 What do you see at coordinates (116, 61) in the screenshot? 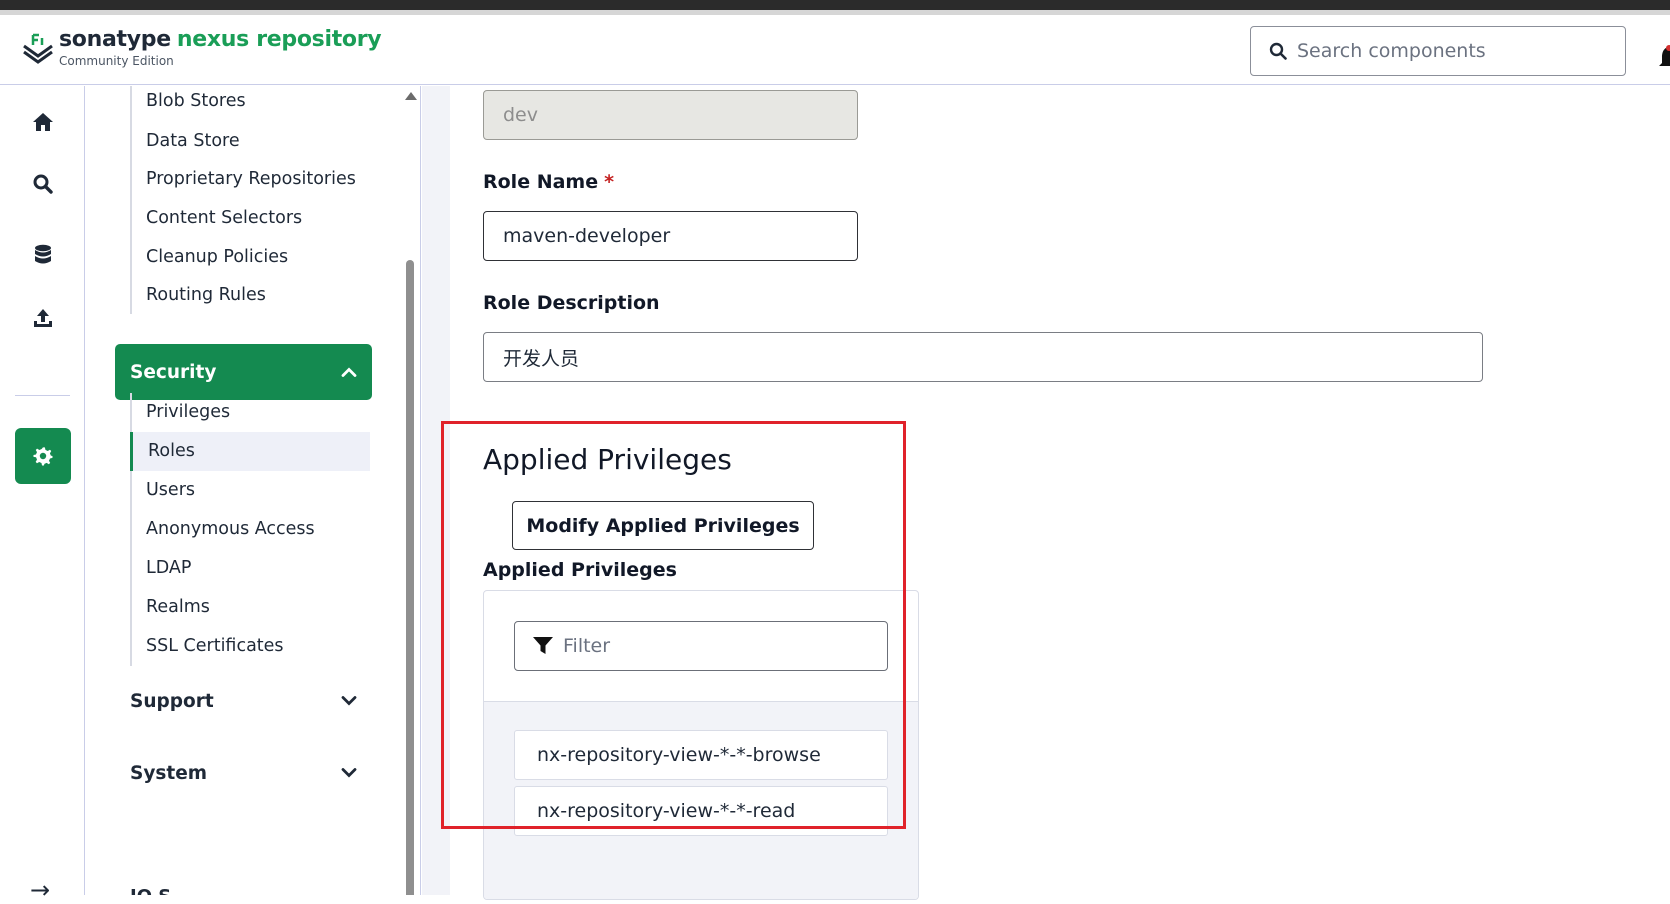
I see `edition-label: Community Edition` at bounding box center [116, 61].